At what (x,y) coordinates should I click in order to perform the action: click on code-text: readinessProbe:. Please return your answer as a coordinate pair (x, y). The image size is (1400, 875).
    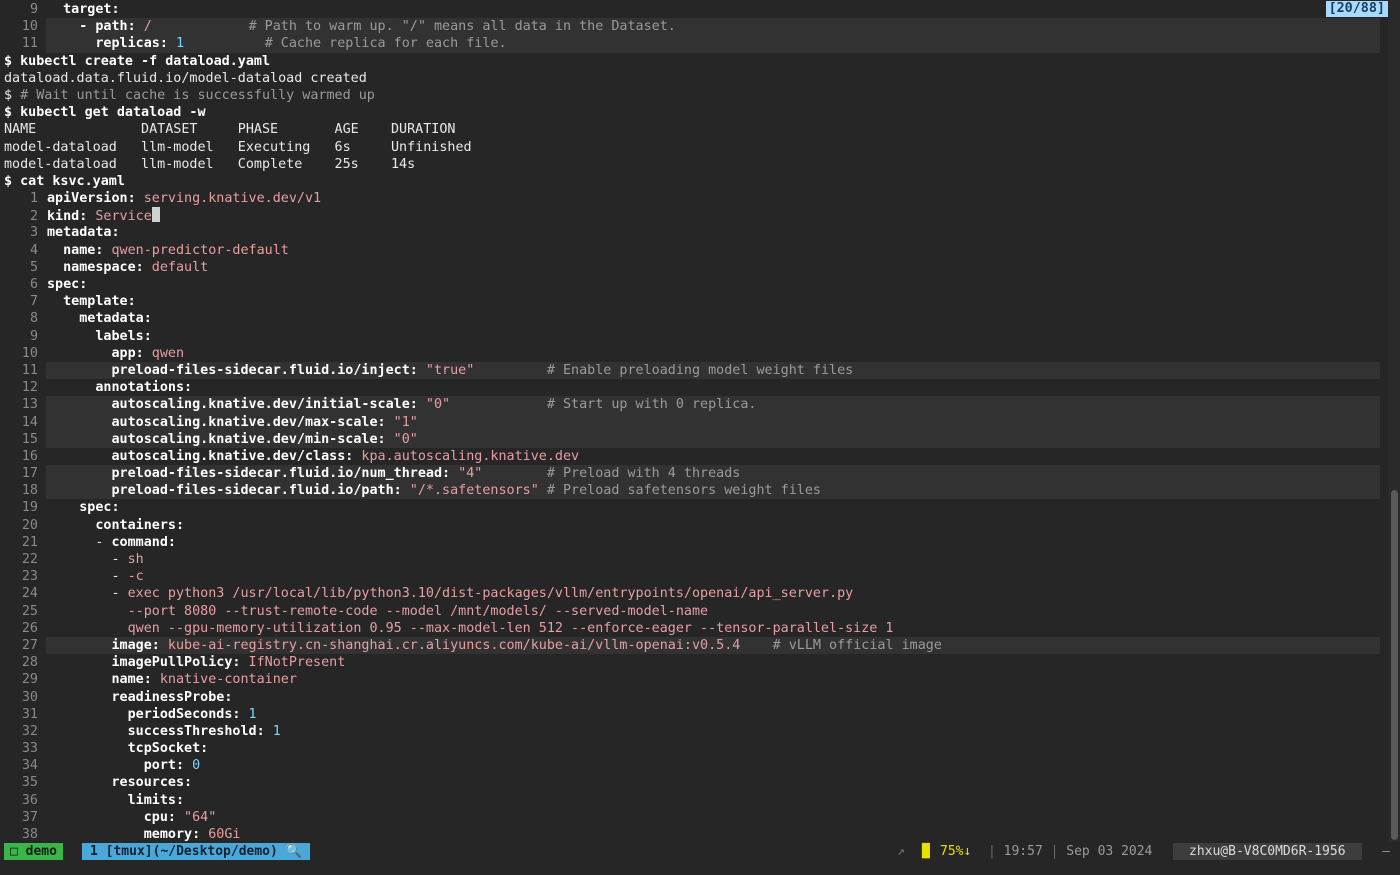
    Looking at the image, I should click on (172, 697).